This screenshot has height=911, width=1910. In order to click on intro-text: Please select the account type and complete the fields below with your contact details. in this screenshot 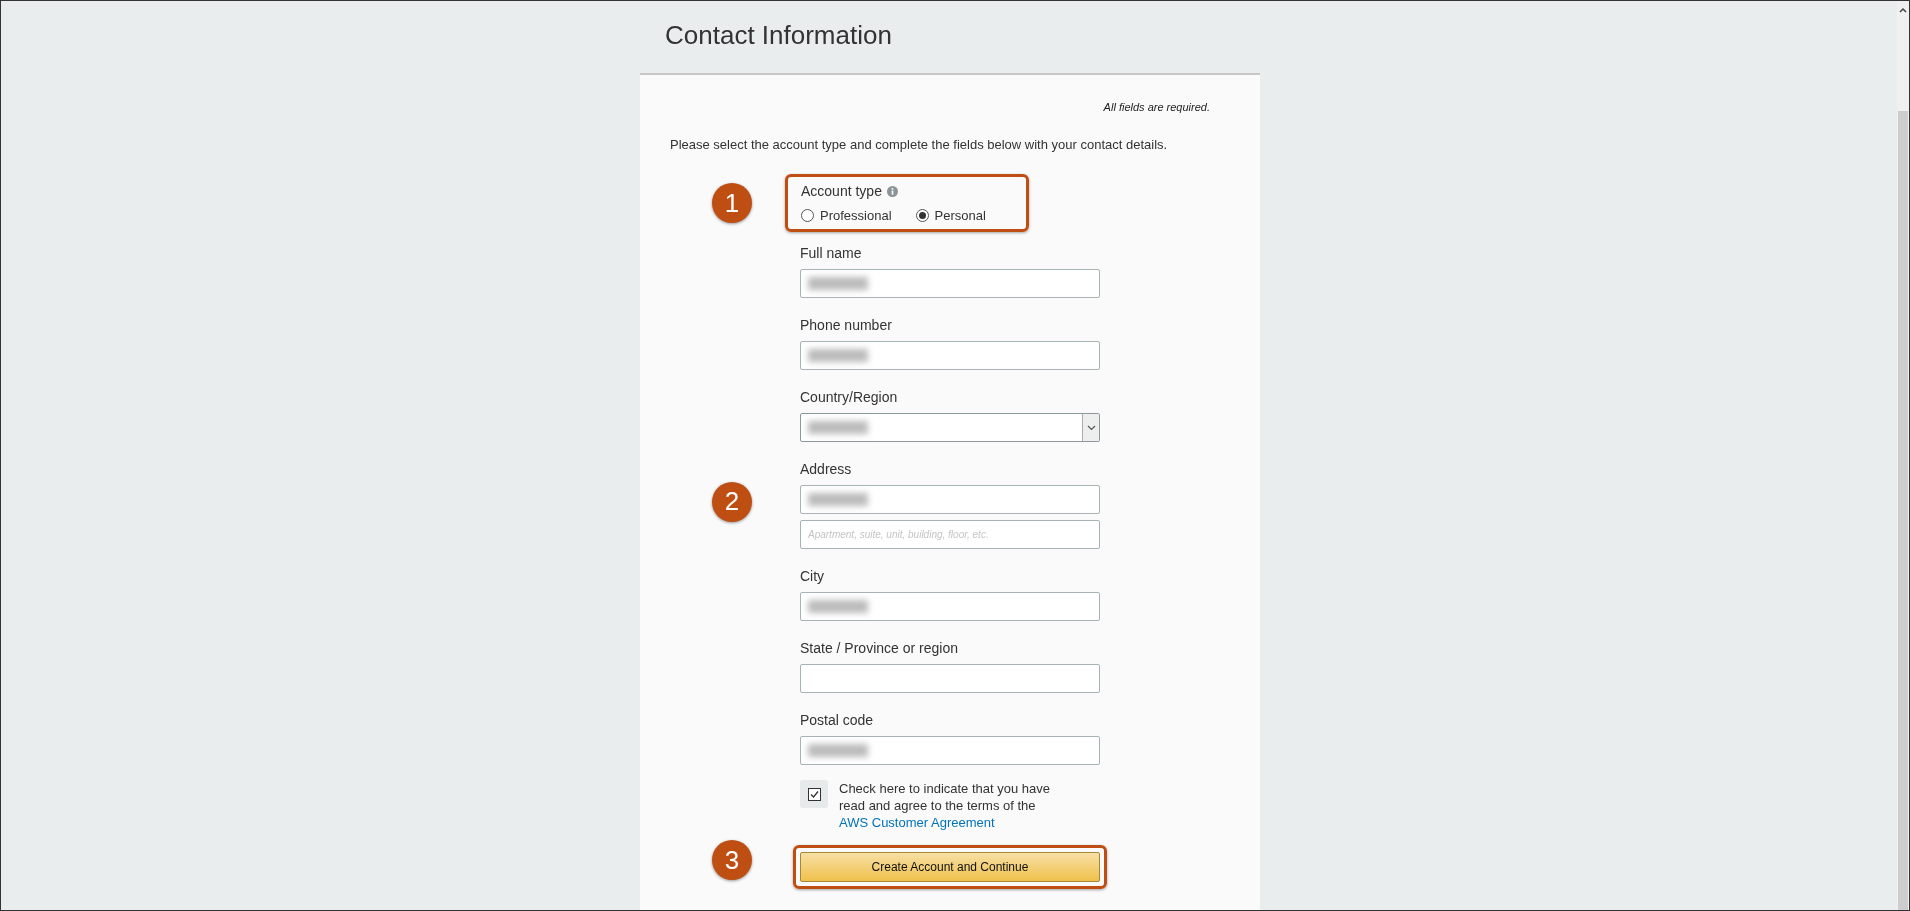, I will do `click(919, 144)`.